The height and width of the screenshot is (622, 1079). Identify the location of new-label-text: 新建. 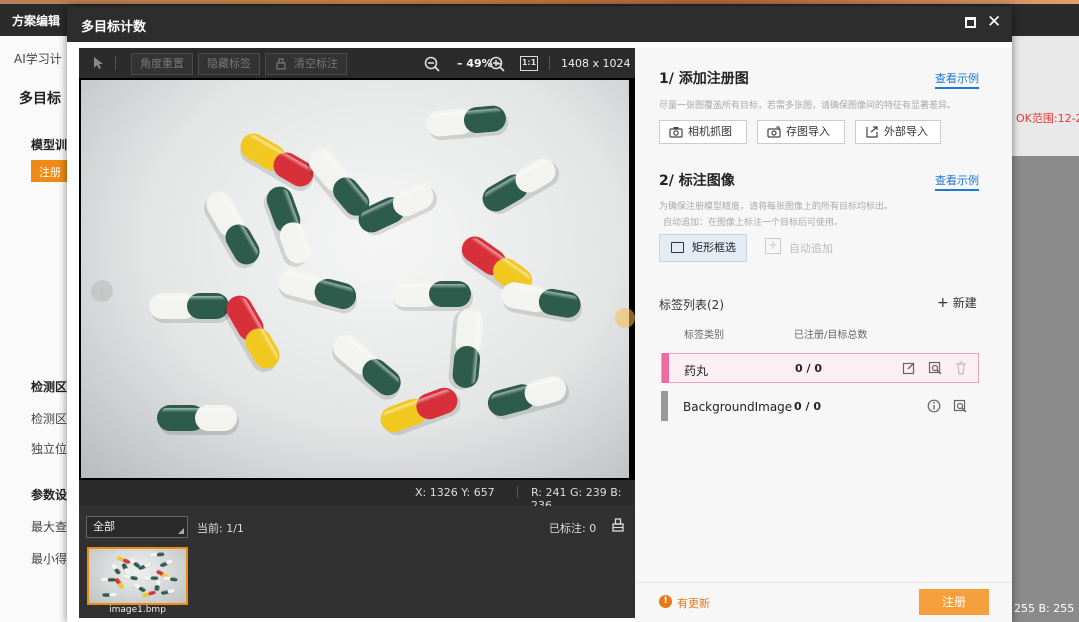
(964, 303).